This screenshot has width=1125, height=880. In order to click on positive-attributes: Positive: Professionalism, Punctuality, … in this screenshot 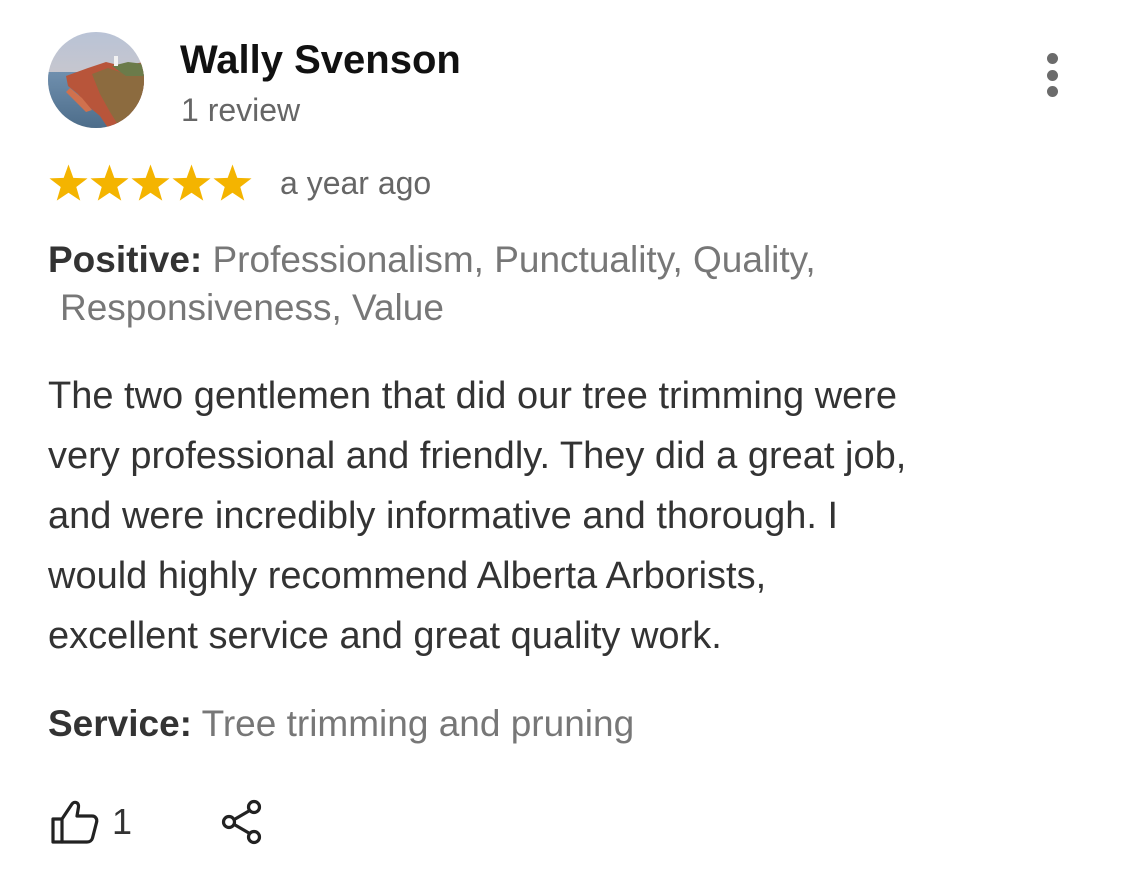, I will do `click(528, 284)`.